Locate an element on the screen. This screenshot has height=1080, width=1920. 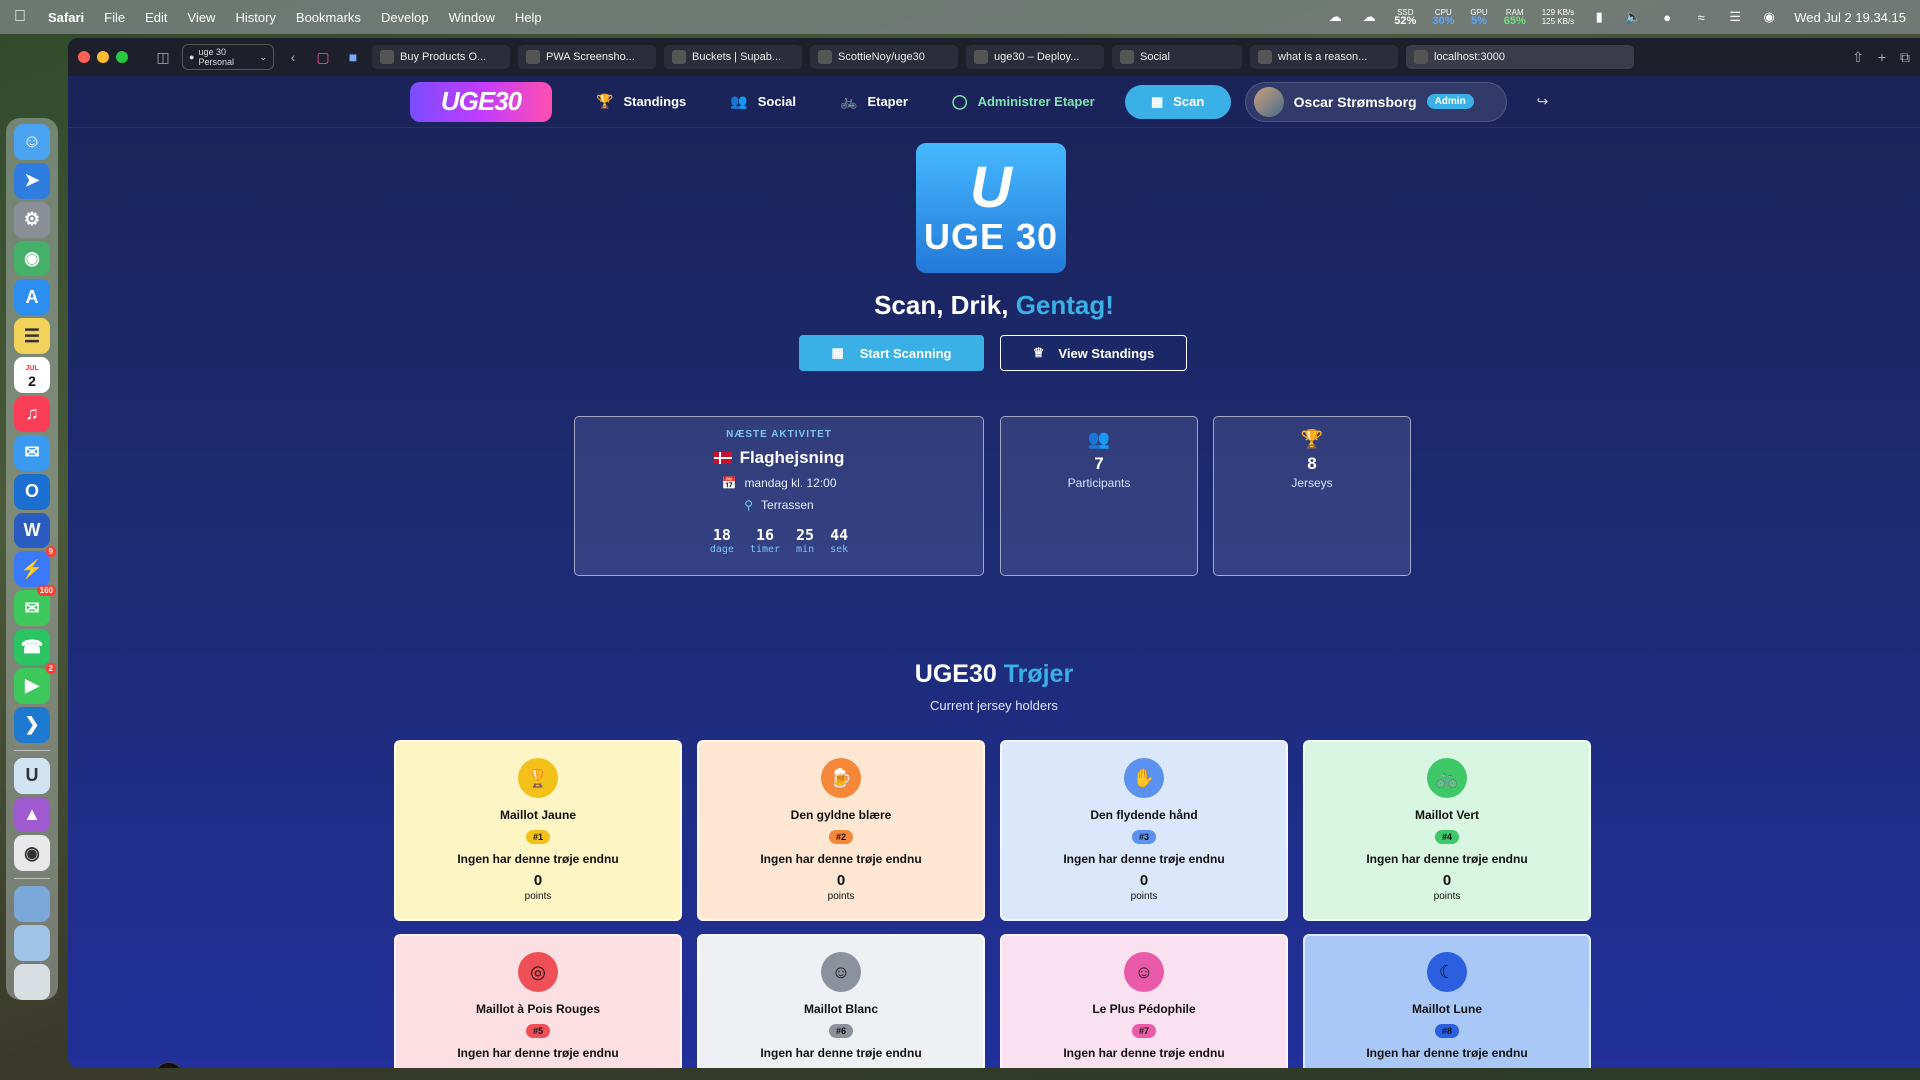
menu-edit: Edit is located at coordinates (156, 17).